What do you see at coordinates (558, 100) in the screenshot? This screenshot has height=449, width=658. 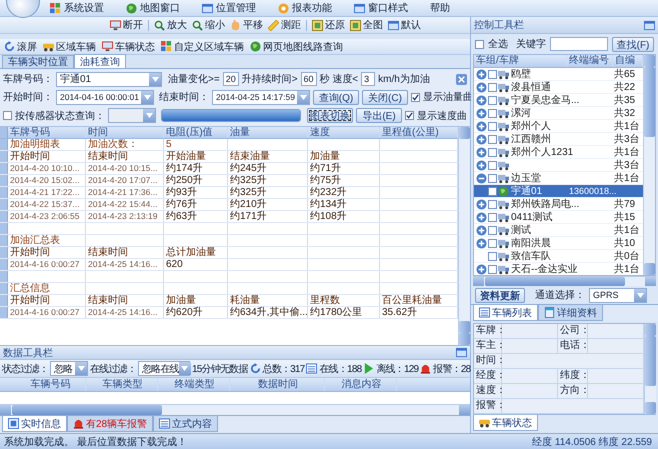 I see `tree-row: 宁夏吴忠金马... 共35` at bounding box center [558, 100].